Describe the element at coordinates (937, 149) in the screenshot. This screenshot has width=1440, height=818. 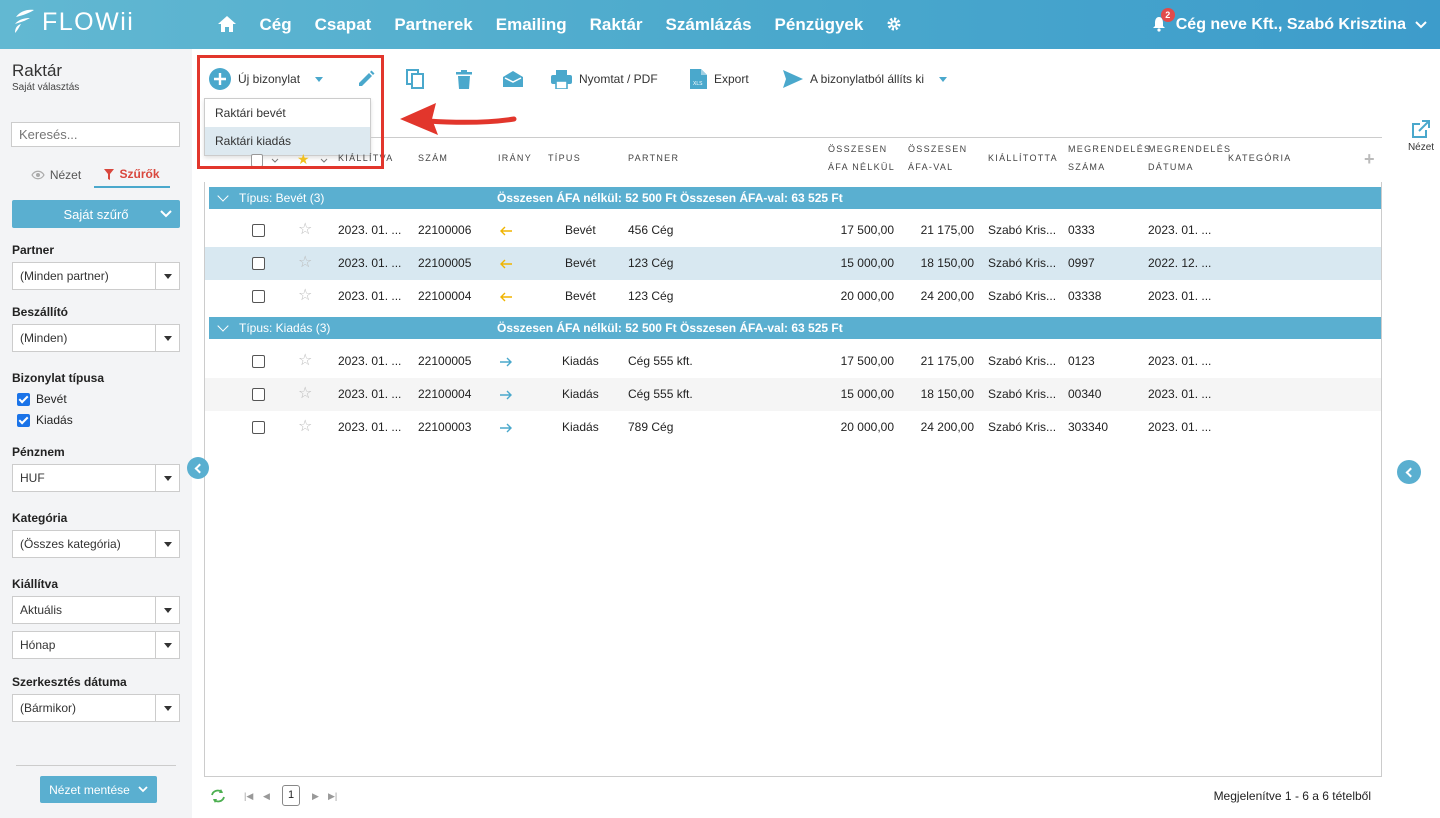
I see `column-header-gross-total-1: ÖSSZESEN` at that location.